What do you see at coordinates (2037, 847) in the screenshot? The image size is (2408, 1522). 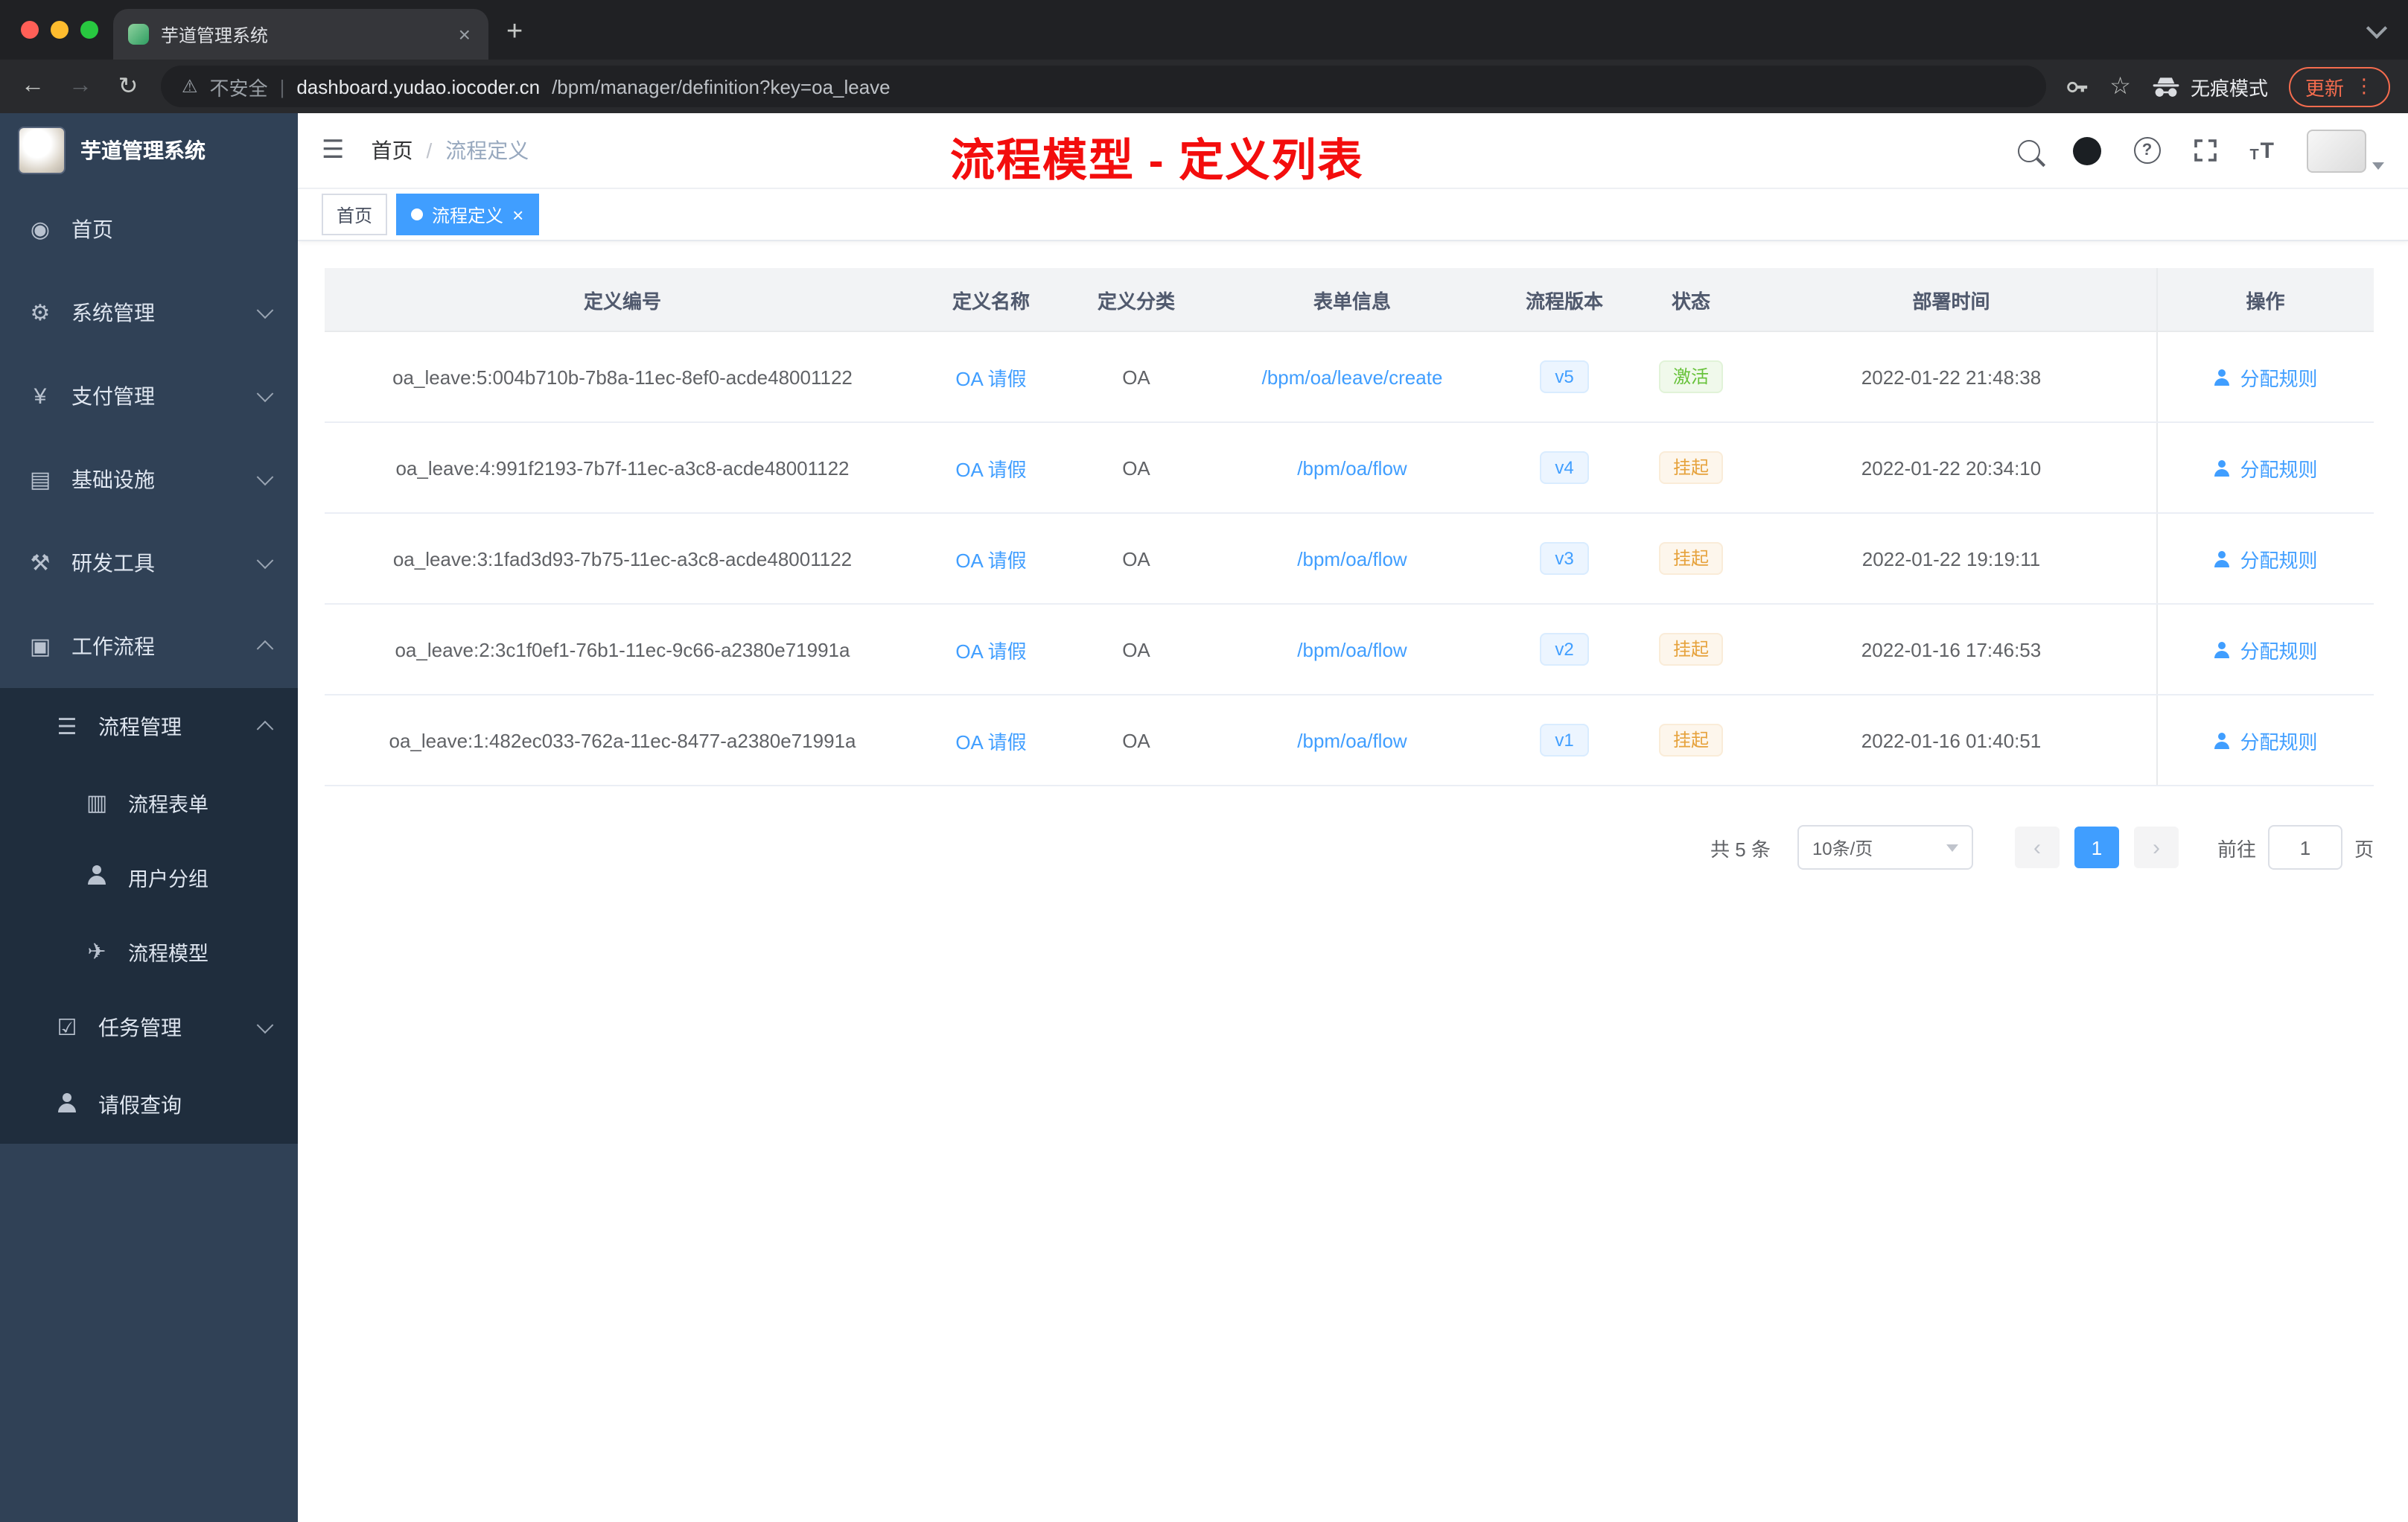 I see `prev-page-button: ‹` at bounding box center [2037, 847].